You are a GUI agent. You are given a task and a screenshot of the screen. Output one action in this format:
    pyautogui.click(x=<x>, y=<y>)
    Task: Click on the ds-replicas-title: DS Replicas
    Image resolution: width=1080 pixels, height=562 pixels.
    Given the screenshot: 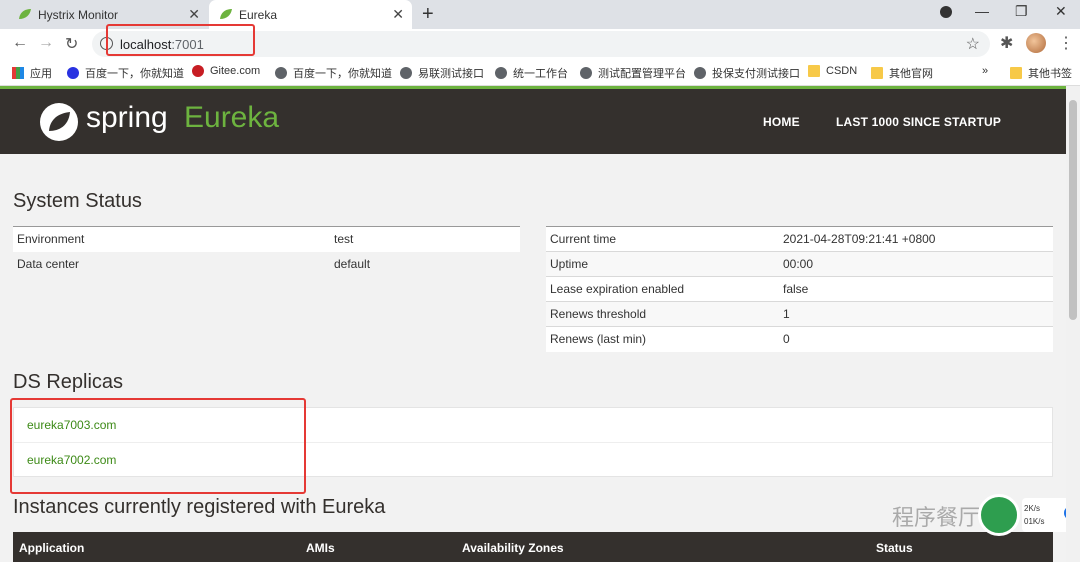 What is the action you would take?
    pyautogui.click(x=68, y=382)
    